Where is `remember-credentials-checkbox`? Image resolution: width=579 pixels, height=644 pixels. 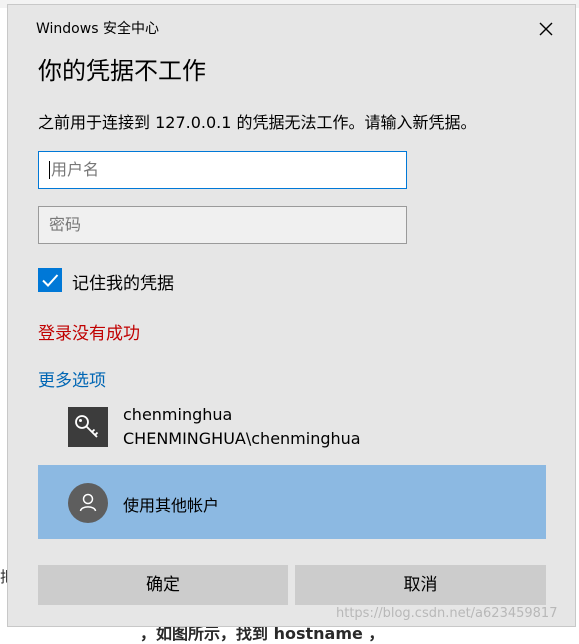
remember-credentials-checkbox is located at coordinates (50, 280).